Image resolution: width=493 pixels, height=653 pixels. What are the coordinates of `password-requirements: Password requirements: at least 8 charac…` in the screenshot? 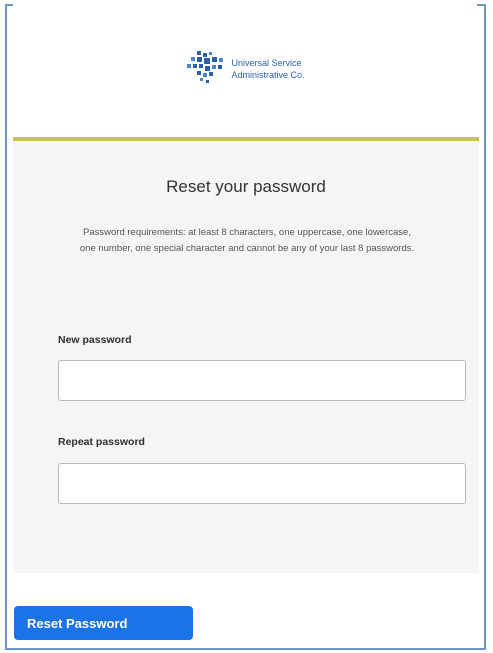 It's located at (247, 240).